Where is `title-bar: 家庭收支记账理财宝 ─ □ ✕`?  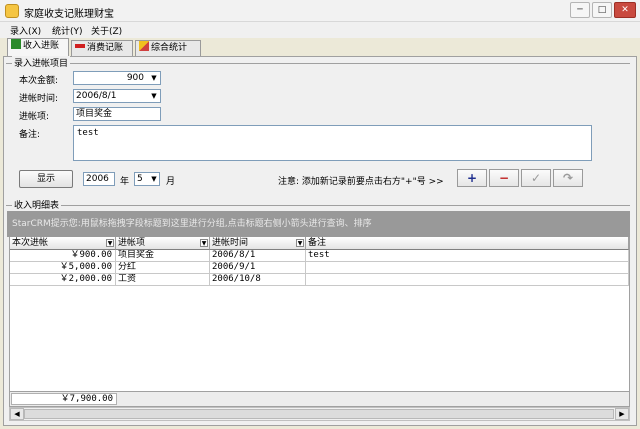 title-bar: 家庭收支记账理财宝 ─ □ ✕ is located at coordinates (320, 11).